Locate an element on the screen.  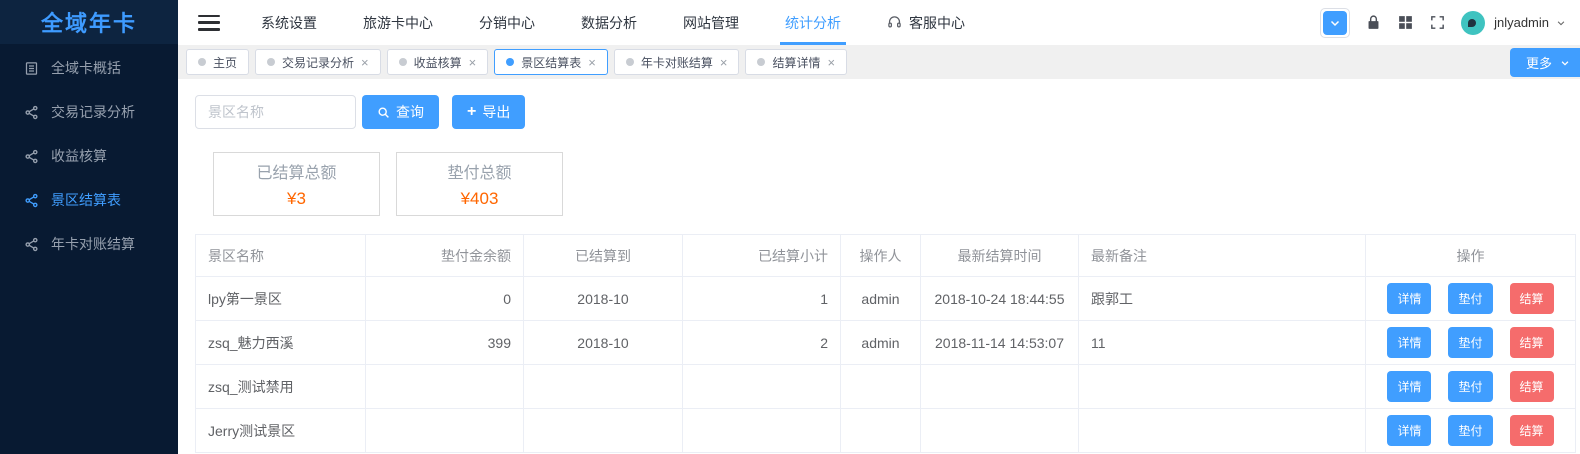
sidebar-item-card-overview: 全域卡概括 is located at coordinates (89, 68).